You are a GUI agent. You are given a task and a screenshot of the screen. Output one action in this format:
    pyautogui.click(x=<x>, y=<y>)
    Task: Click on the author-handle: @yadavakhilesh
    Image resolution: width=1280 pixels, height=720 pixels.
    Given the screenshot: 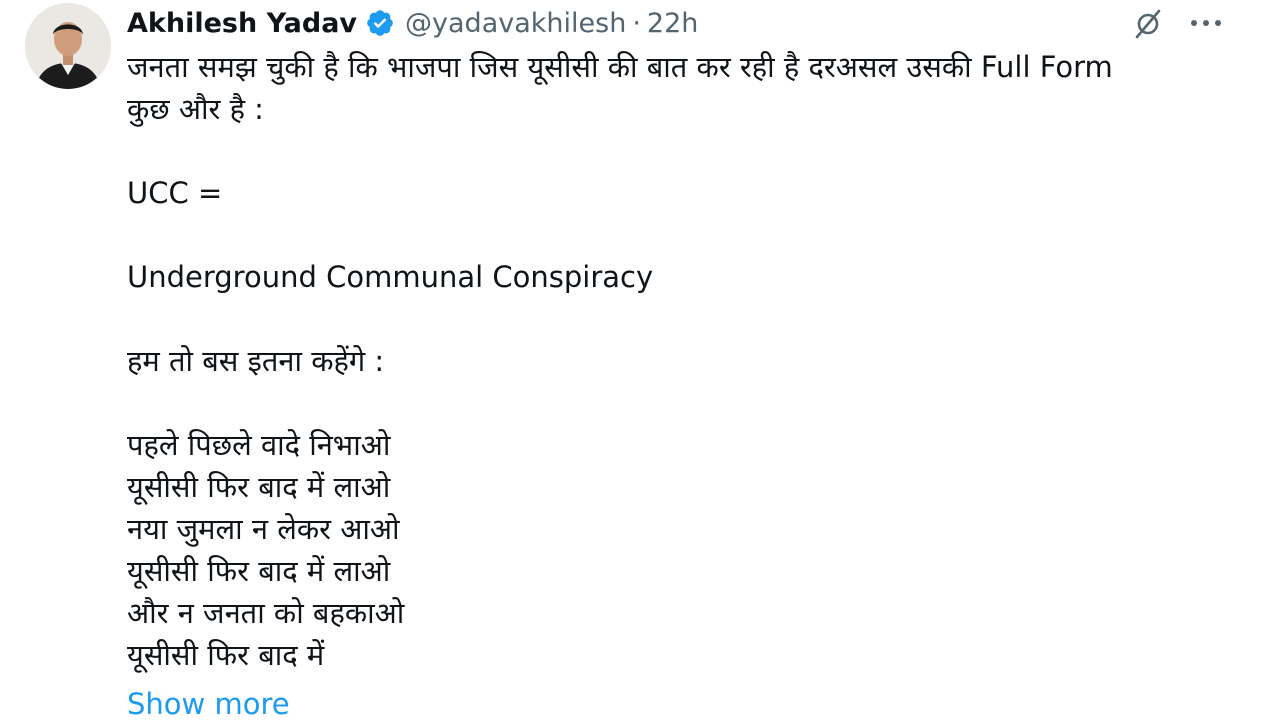 What is the action you would take?
    pyautogui.click(x=515, y=23)
    